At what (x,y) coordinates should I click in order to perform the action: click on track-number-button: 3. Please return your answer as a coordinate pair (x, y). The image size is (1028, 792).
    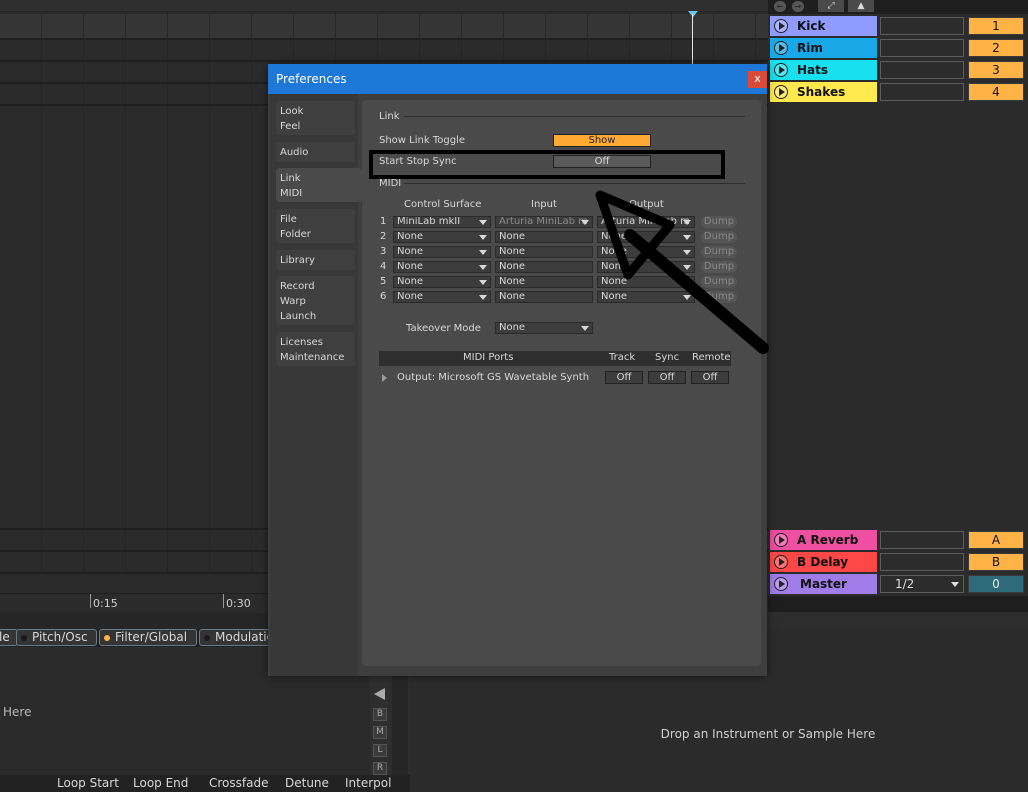
    Looking at the image, I should click on (996, 70).